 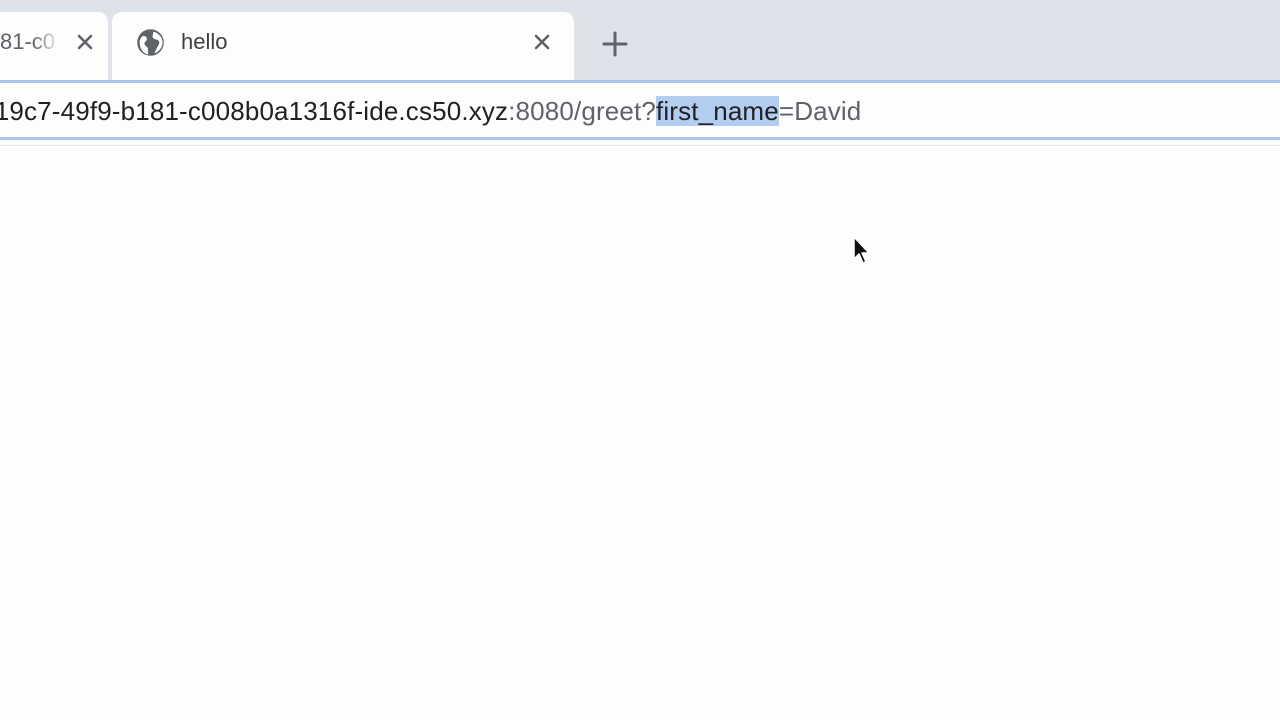 I want to click on url-path: :8080/greet?, so click(x=582, y=111).